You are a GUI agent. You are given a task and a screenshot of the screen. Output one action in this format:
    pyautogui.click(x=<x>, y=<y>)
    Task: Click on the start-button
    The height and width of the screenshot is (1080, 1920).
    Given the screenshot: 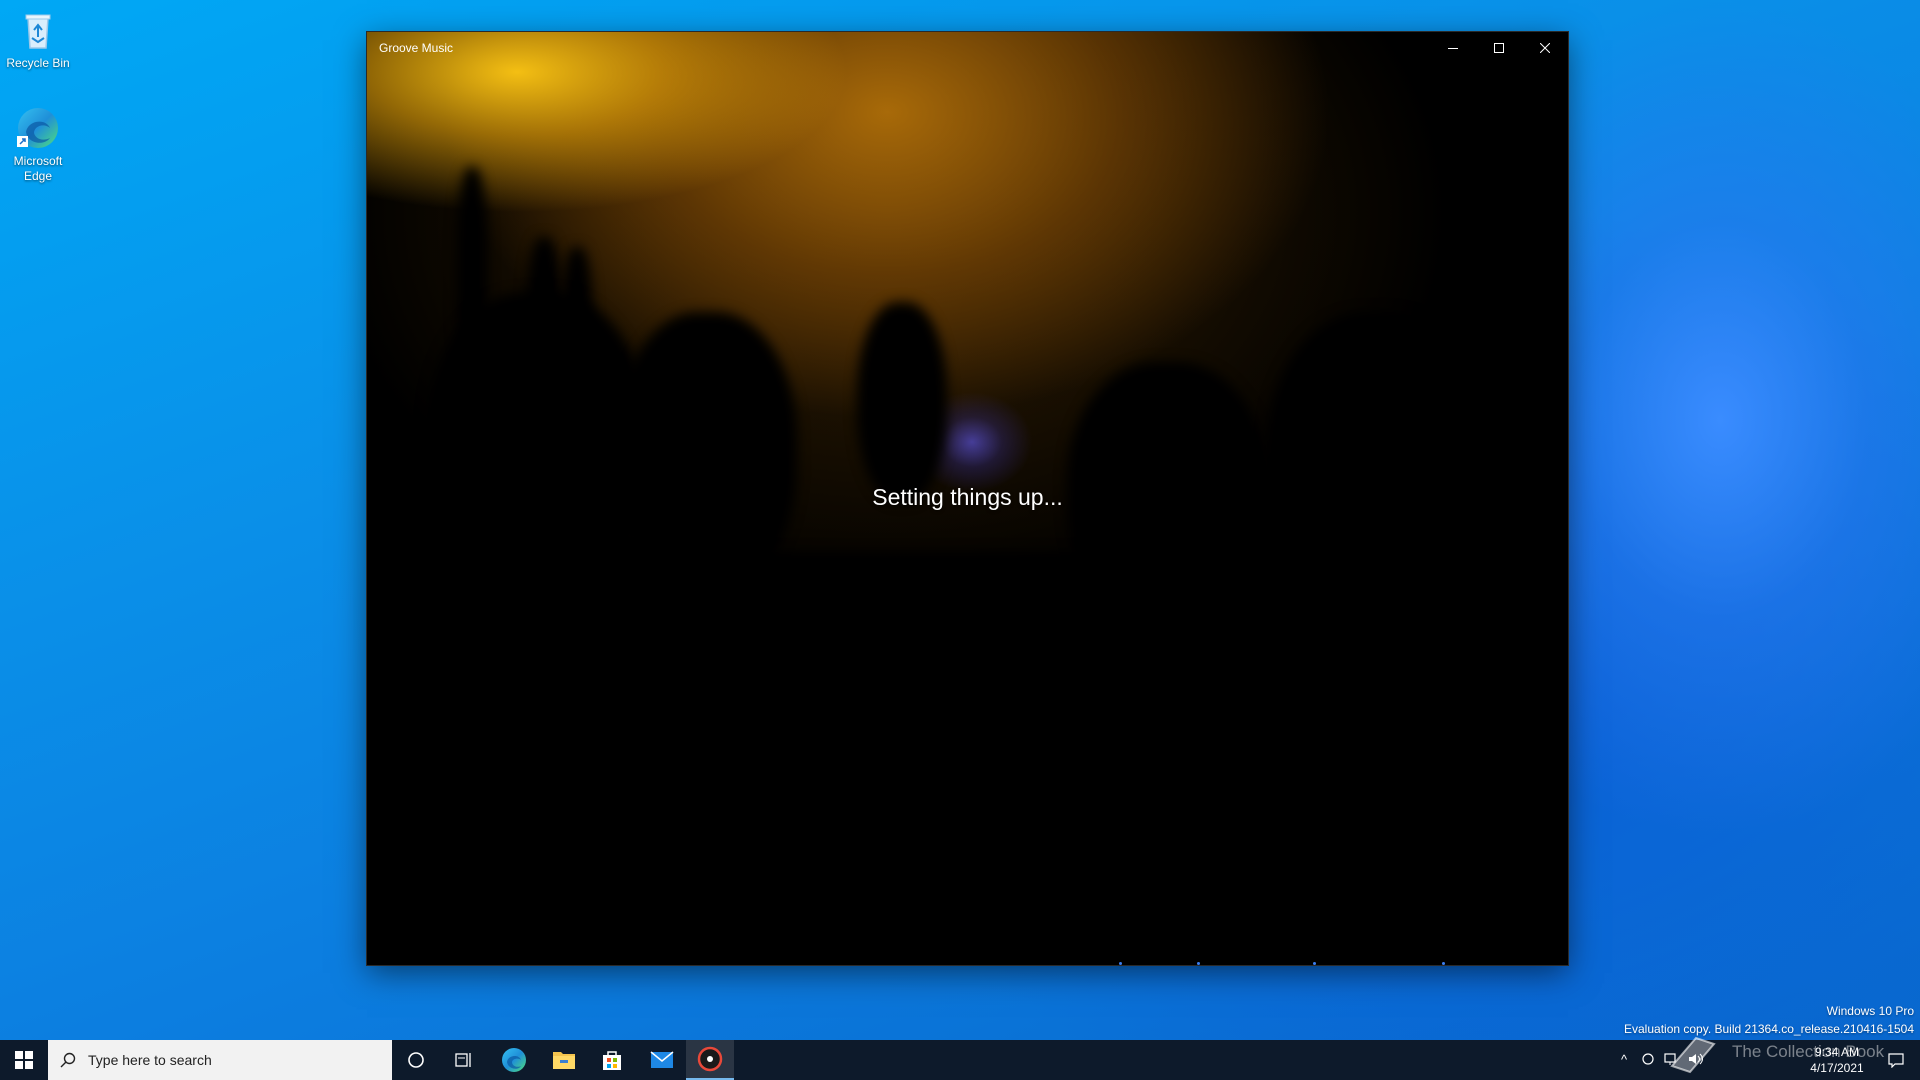 What is the action you would take?
    pyautogui.click(x=24, y=1060)
    